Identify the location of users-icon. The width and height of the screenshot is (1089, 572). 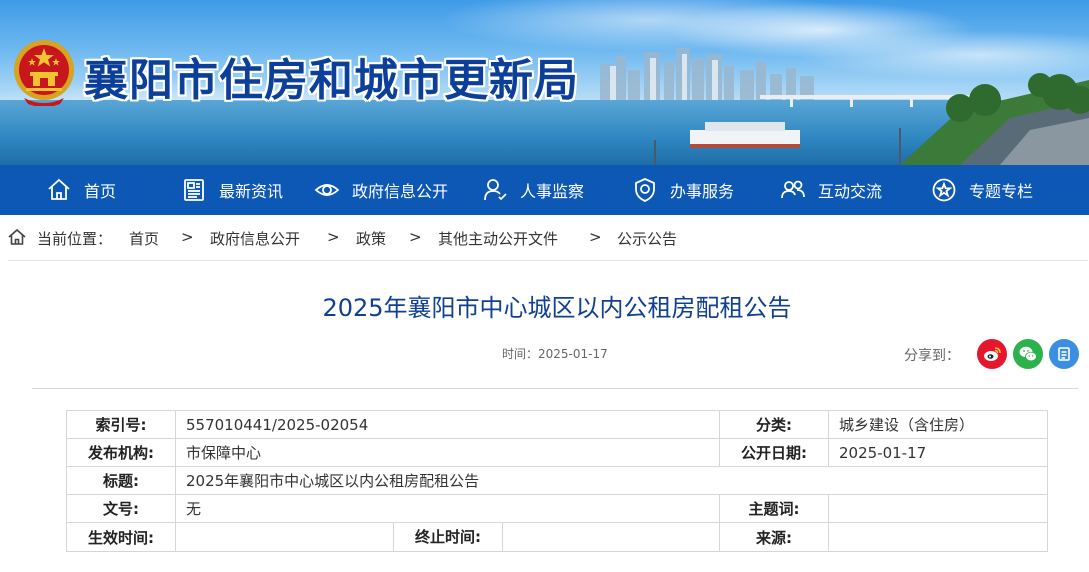
(793, 189).